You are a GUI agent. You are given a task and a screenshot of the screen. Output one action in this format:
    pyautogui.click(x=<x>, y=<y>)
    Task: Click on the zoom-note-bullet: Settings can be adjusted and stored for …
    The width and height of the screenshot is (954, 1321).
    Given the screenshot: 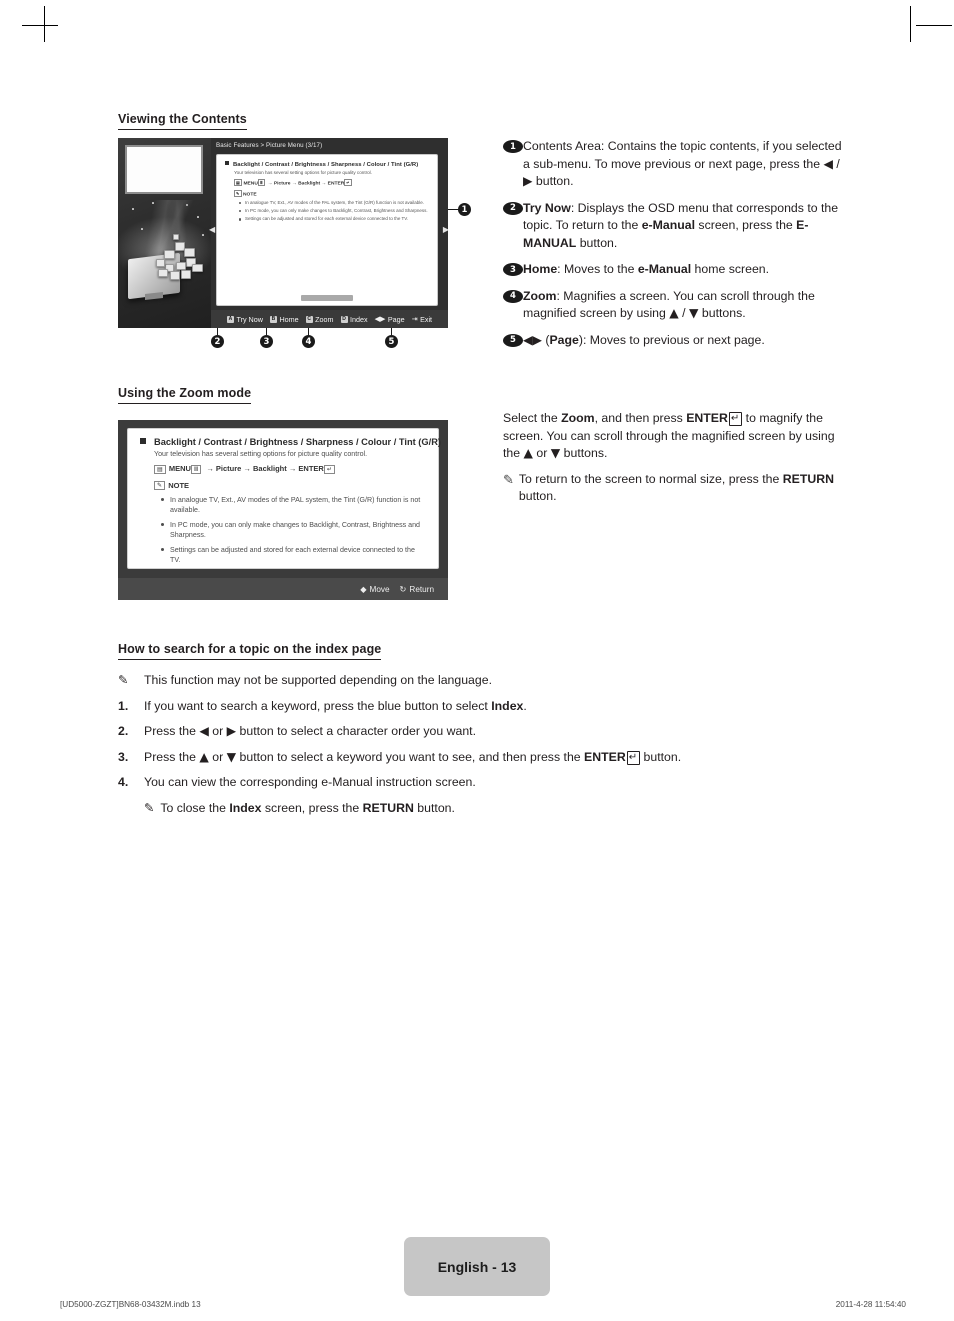 What is the action you would take?
    pyautogui.click(x=293, y=555)
    